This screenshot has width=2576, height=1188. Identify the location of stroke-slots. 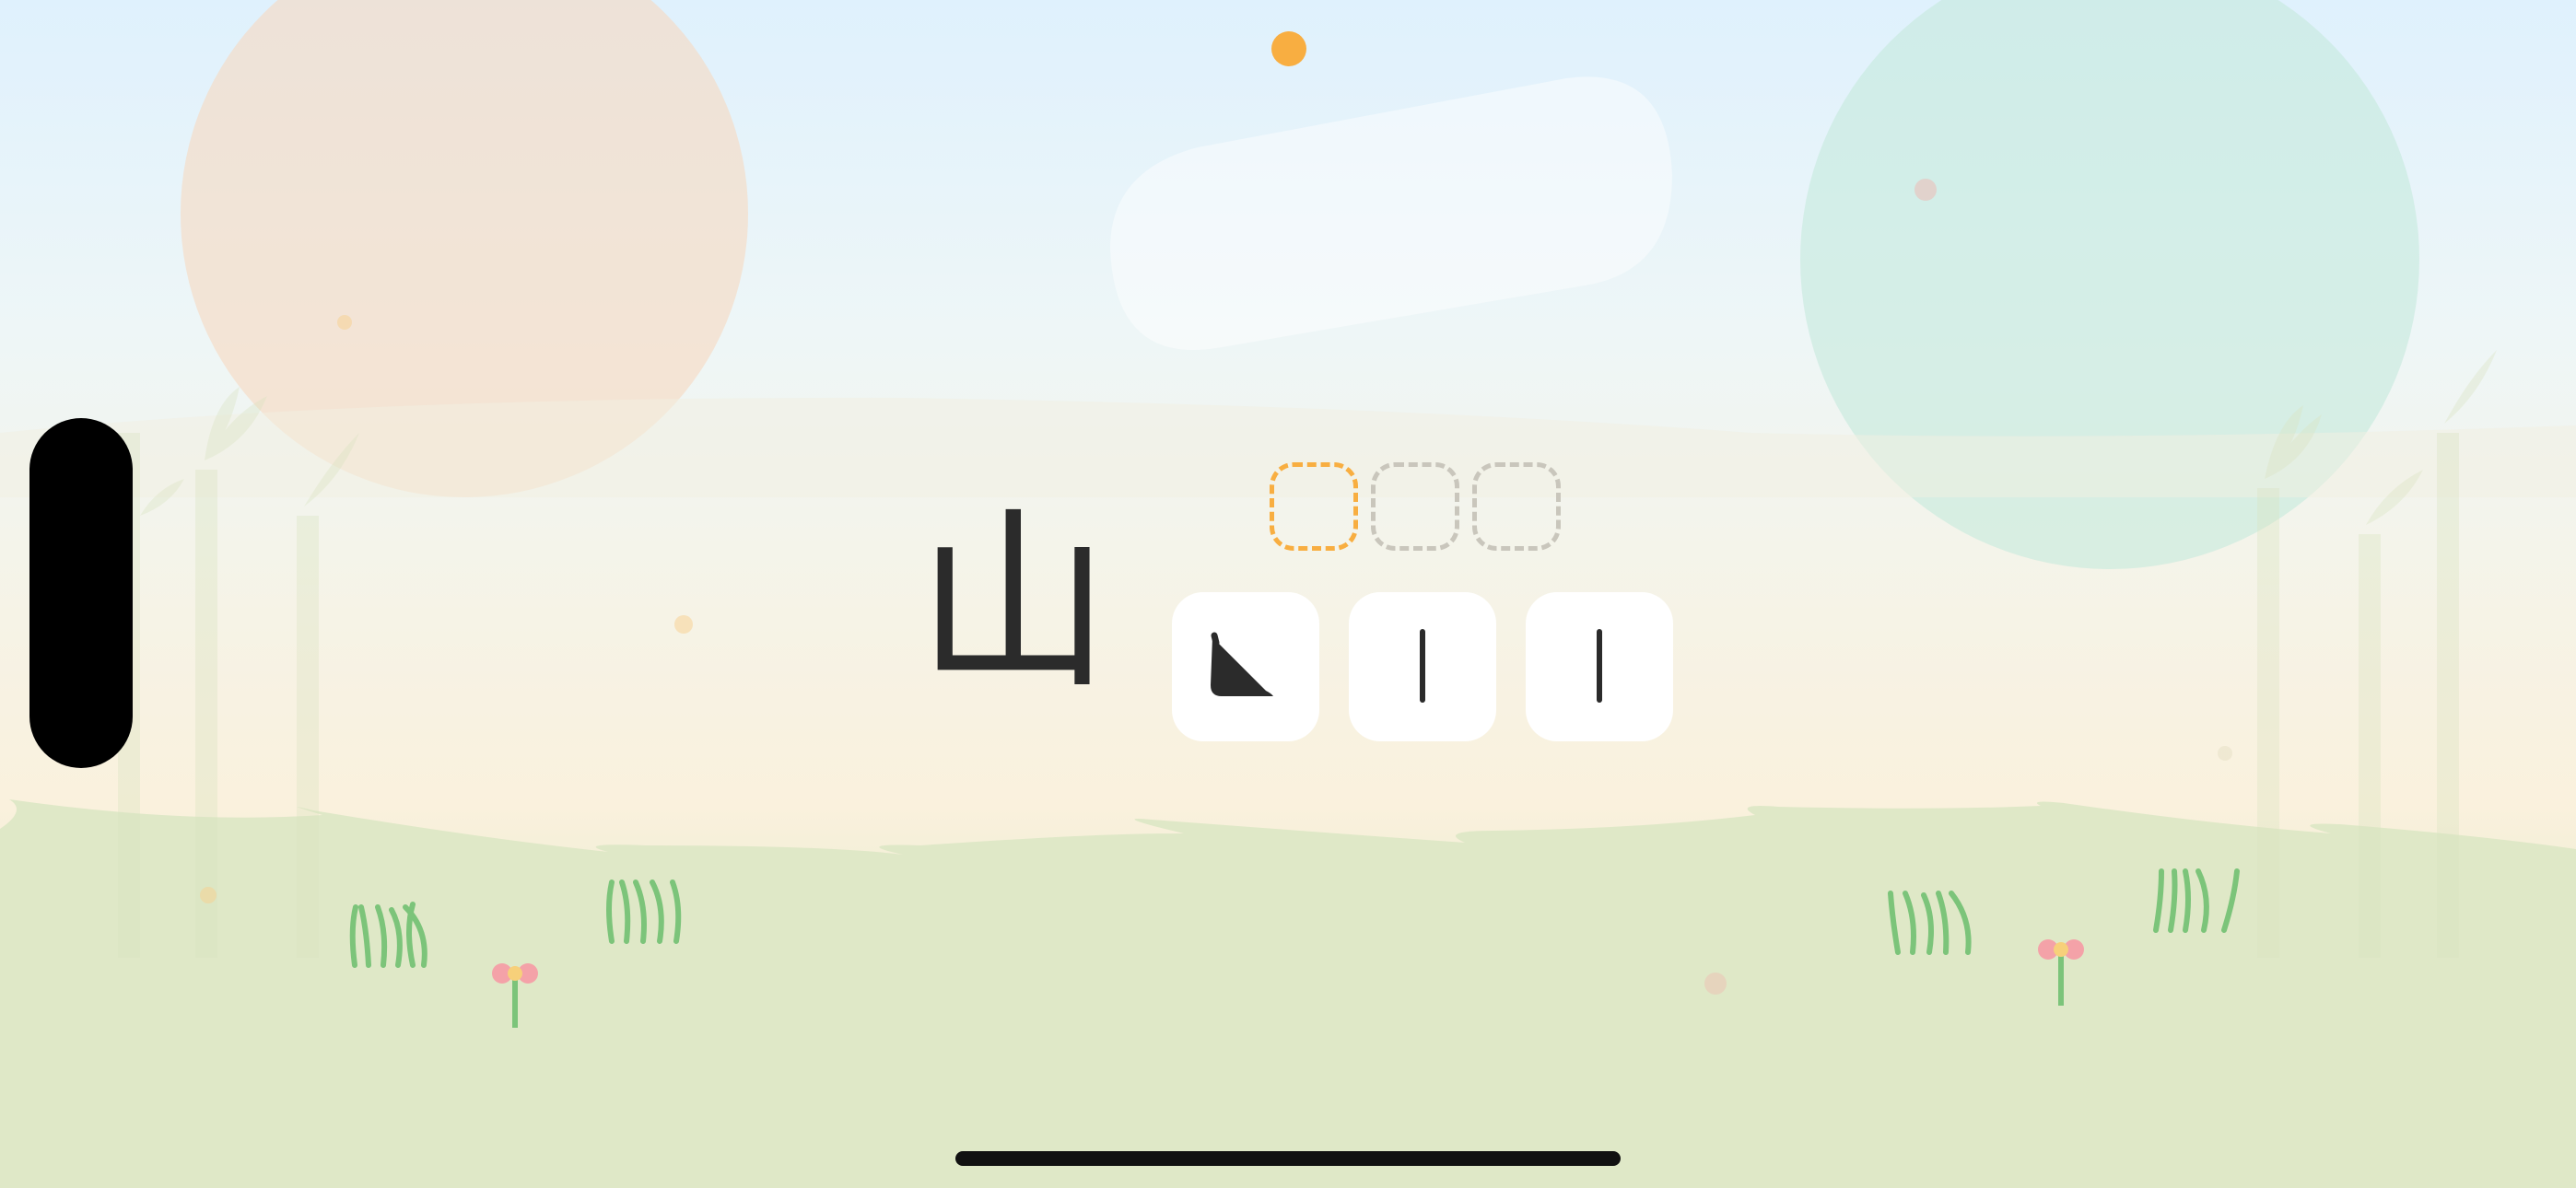
(1415, 507).